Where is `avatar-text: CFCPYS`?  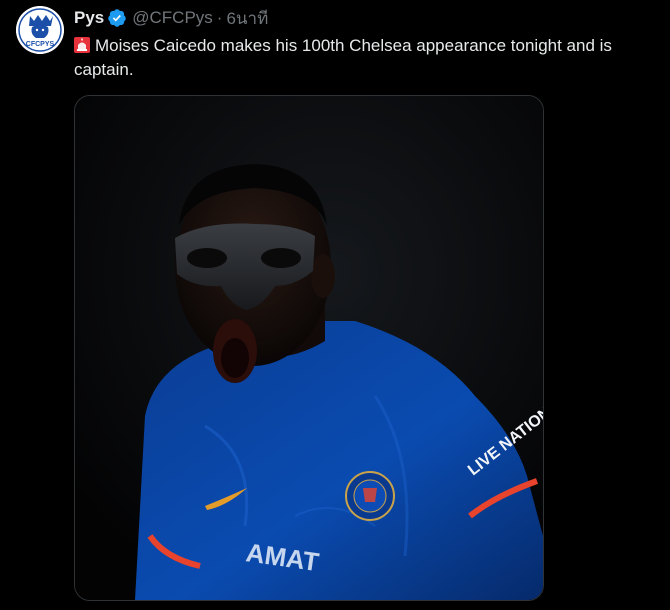 avatar-text: CFCPYS is located at coordinates (40, 44).